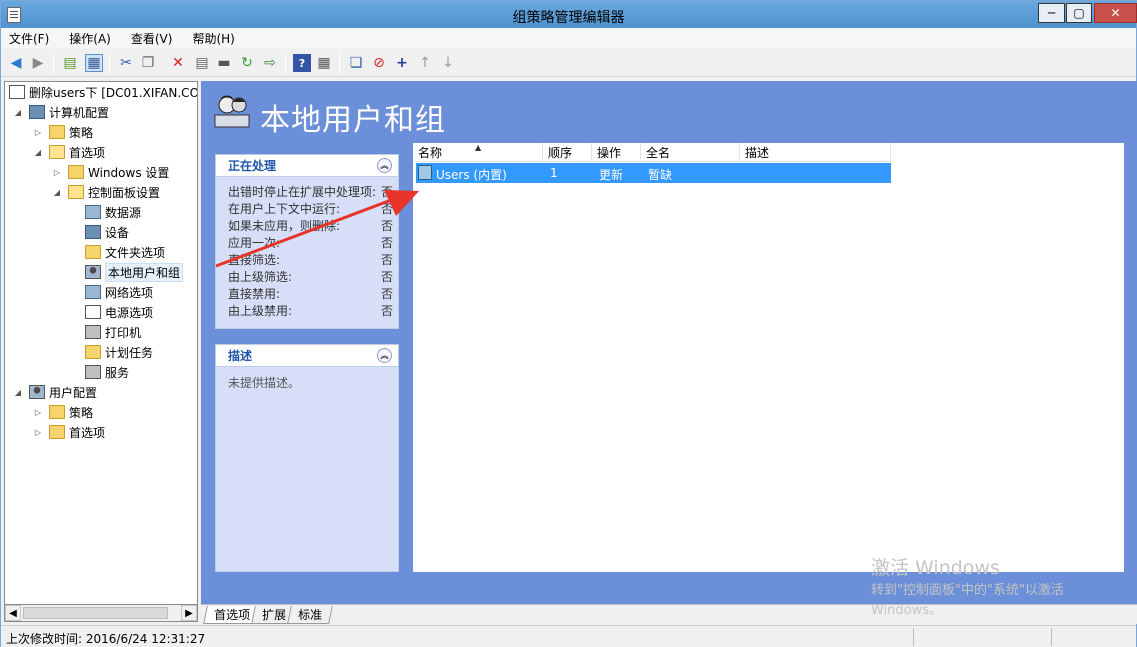  Describe the element at coordinates (307, 356) in the screenshot. I see `description-panel-header: 描述 ︽` at that location.